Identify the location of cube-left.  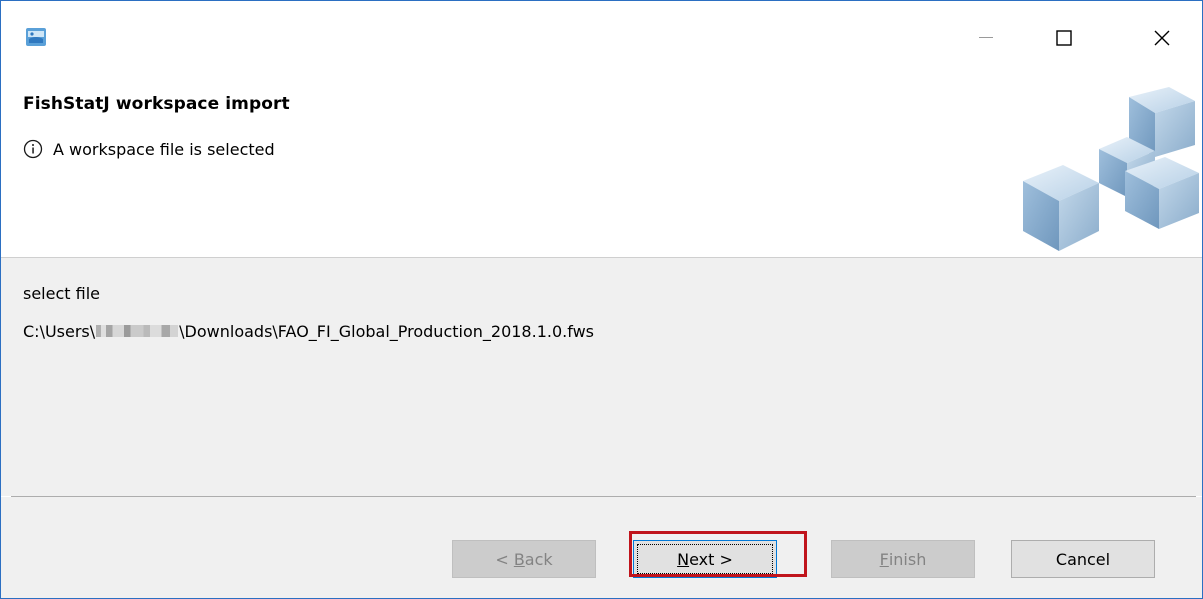
(1061, 208).